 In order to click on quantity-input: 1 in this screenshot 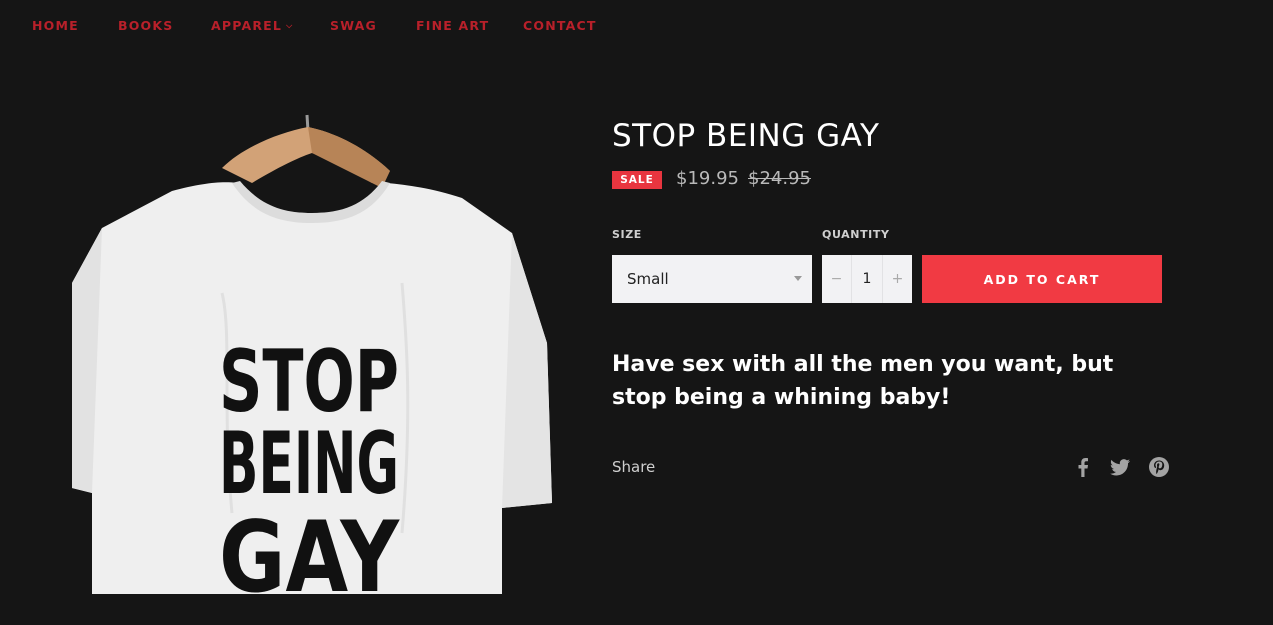, I will do `click(867, 279)`.